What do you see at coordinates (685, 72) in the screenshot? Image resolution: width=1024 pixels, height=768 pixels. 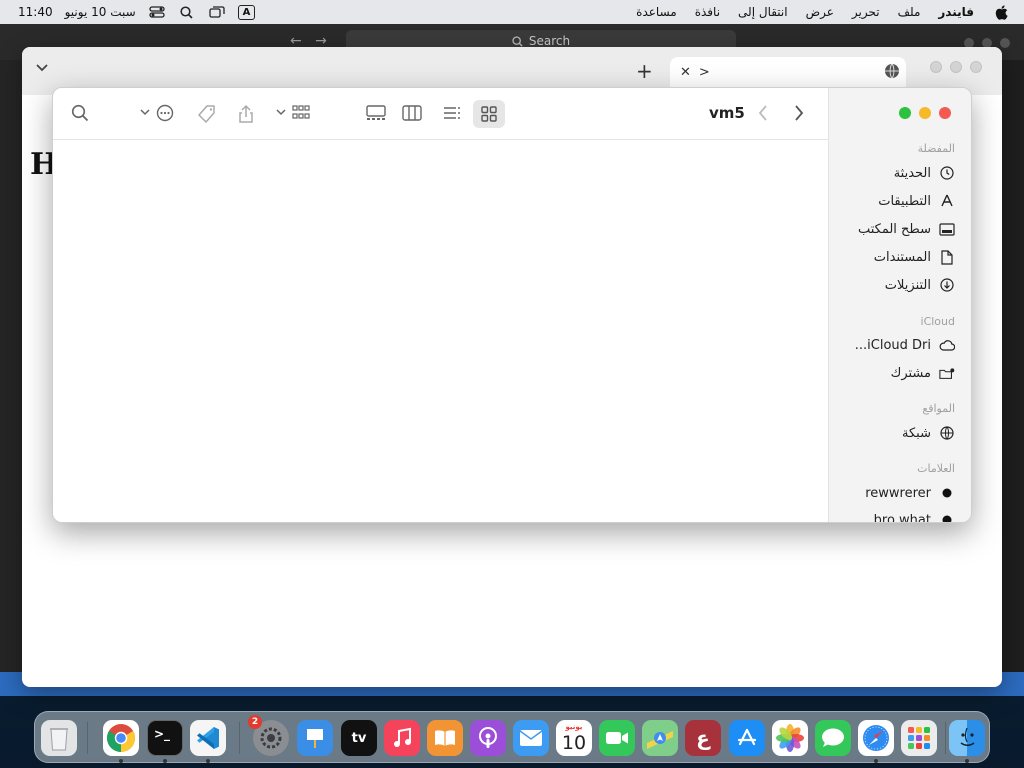 I see `close-tab-icon: ✕` at bounding box center [685, 72].